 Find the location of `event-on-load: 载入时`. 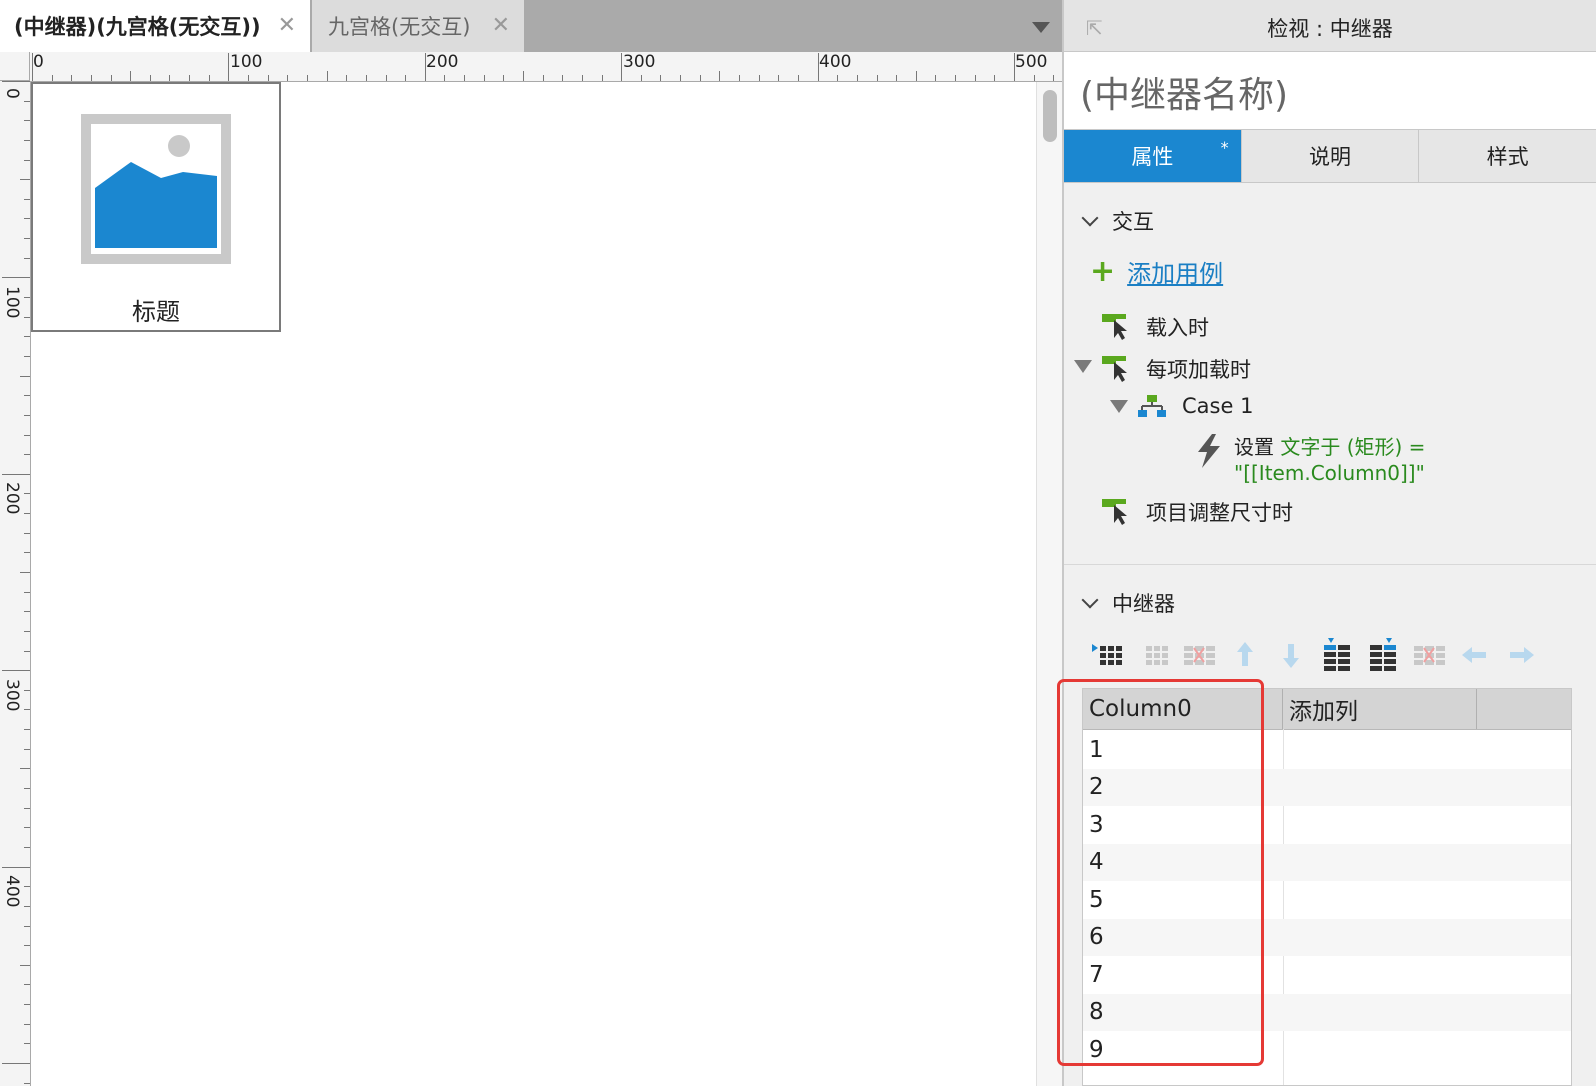

event-on-load: 载入时 is located at coordinates (1155, 327).